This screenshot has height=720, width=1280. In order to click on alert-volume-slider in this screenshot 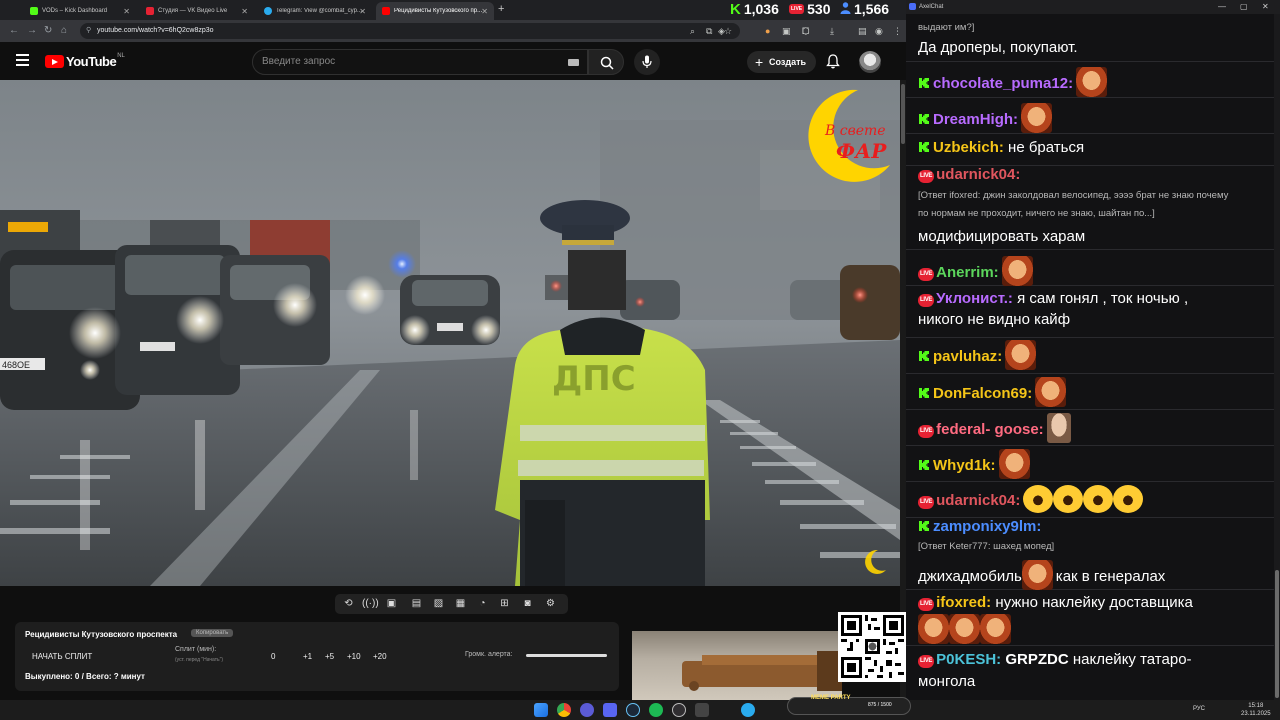, I will do `click(566, 655)`.